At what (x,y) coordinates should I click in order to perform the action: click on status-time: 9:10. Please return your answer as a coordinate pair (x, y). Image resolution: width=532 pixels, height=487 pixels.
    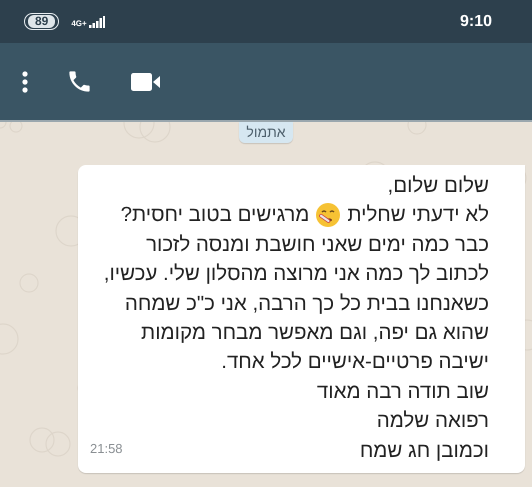
    Looking at the image, I should click on (476, 21).